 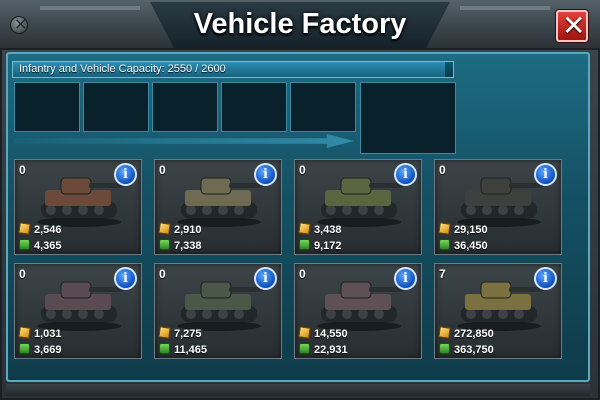 I want to click on unit-card-light-tank: 0 i 2,546 4,365, so click(x=78, y=207).